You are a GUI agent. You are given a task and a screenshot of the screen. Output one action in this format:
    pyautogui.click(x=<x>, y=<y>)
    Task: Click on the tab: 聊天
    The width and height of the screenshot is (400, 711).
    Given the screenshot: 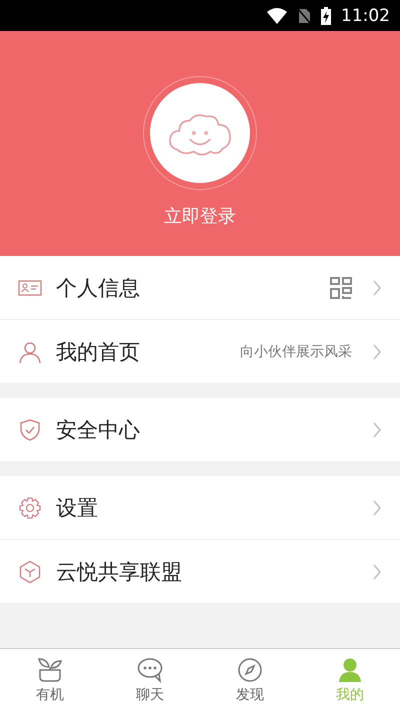 What is the action you would take?
    pyautogui.click(x=150, y=680)
    